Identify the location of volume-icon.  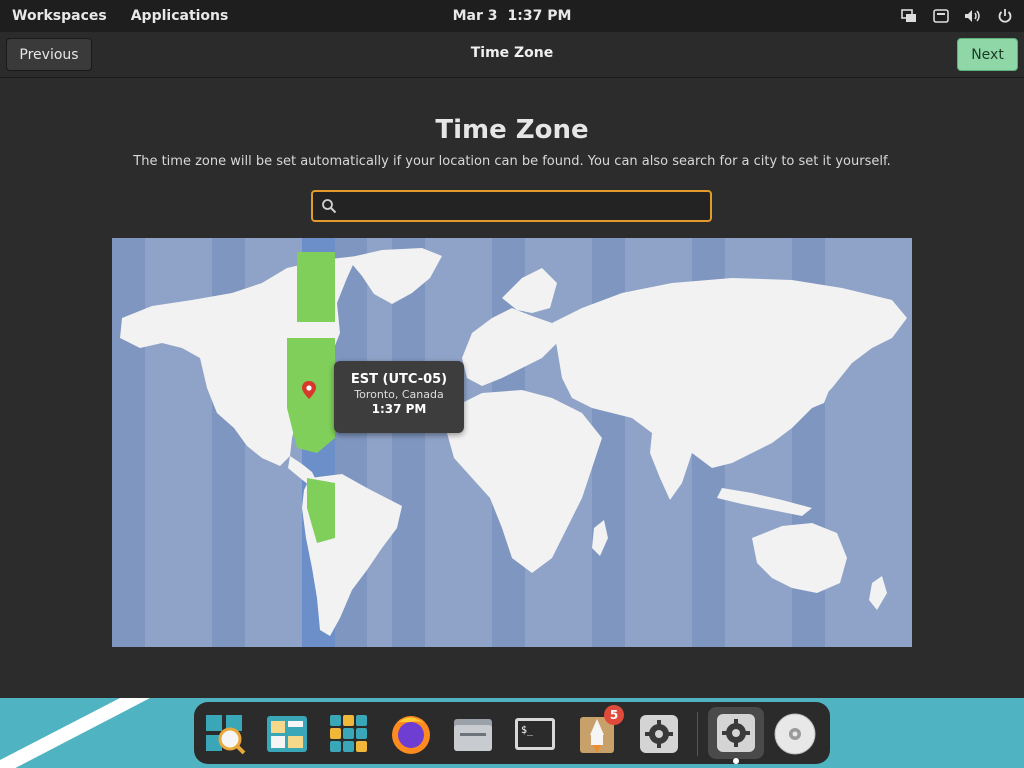
(973, 16).